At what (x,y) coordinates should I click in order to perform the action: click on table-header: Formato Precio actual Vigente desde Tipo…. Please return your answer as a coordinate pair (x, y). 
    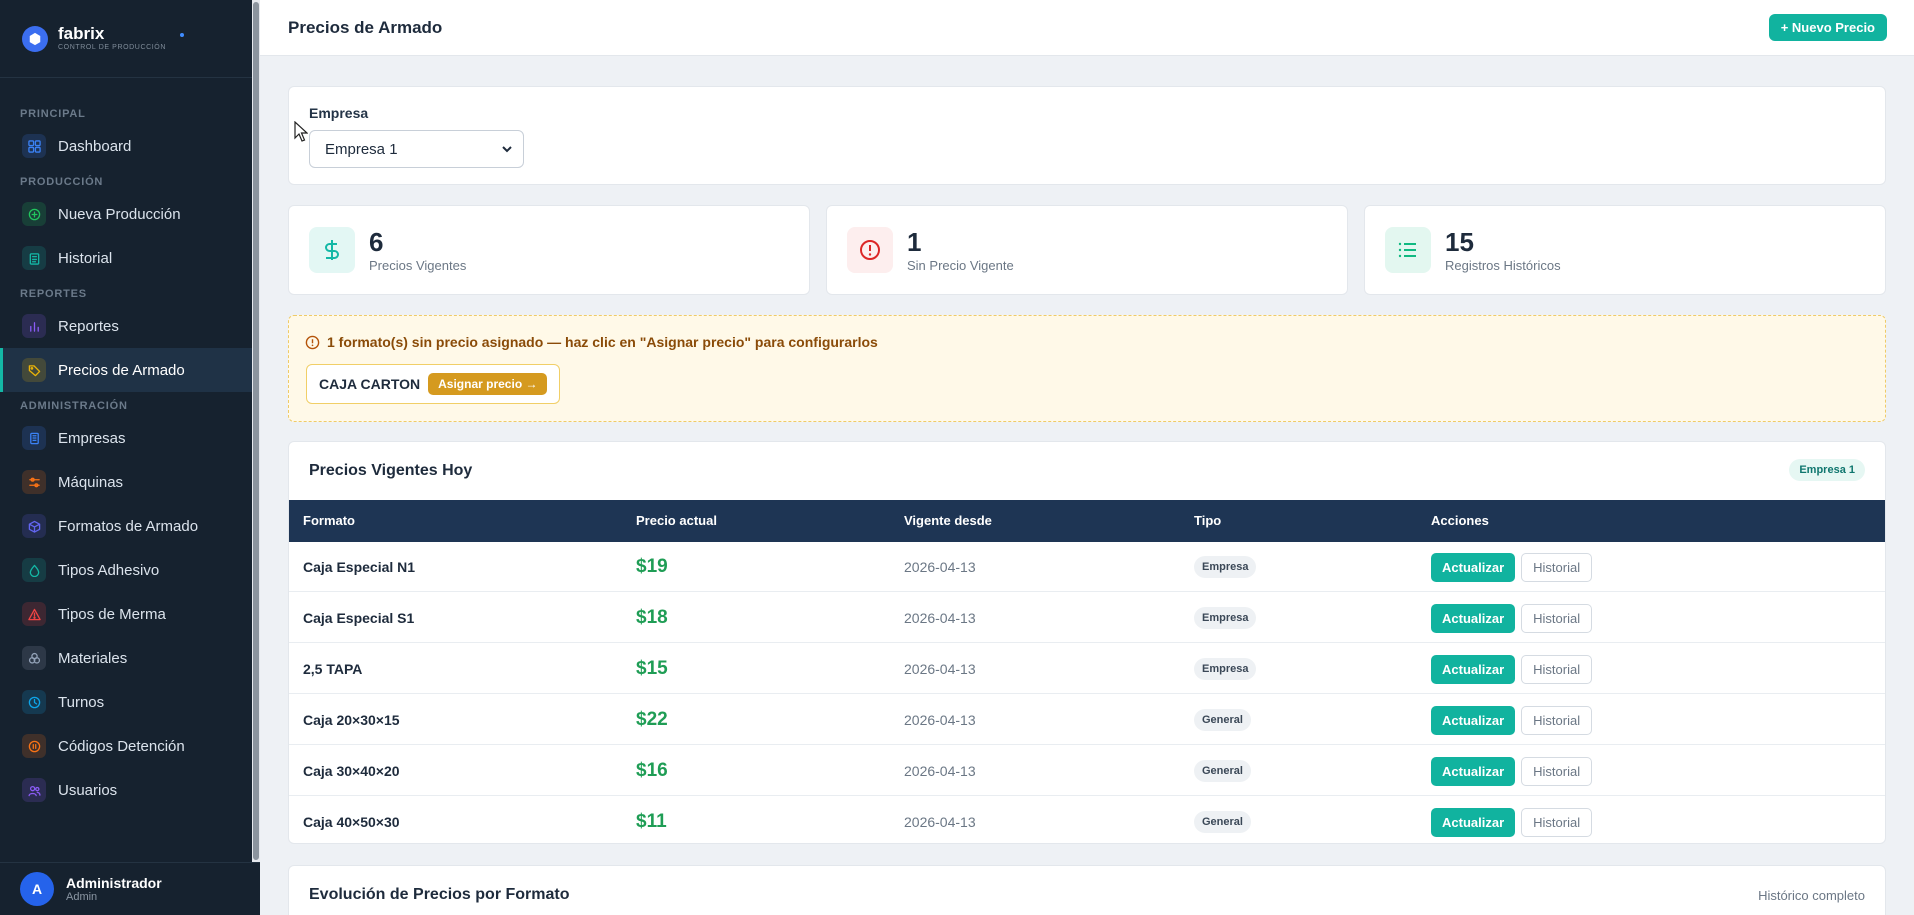
    Looking at the image, I should click on (1087, 521).